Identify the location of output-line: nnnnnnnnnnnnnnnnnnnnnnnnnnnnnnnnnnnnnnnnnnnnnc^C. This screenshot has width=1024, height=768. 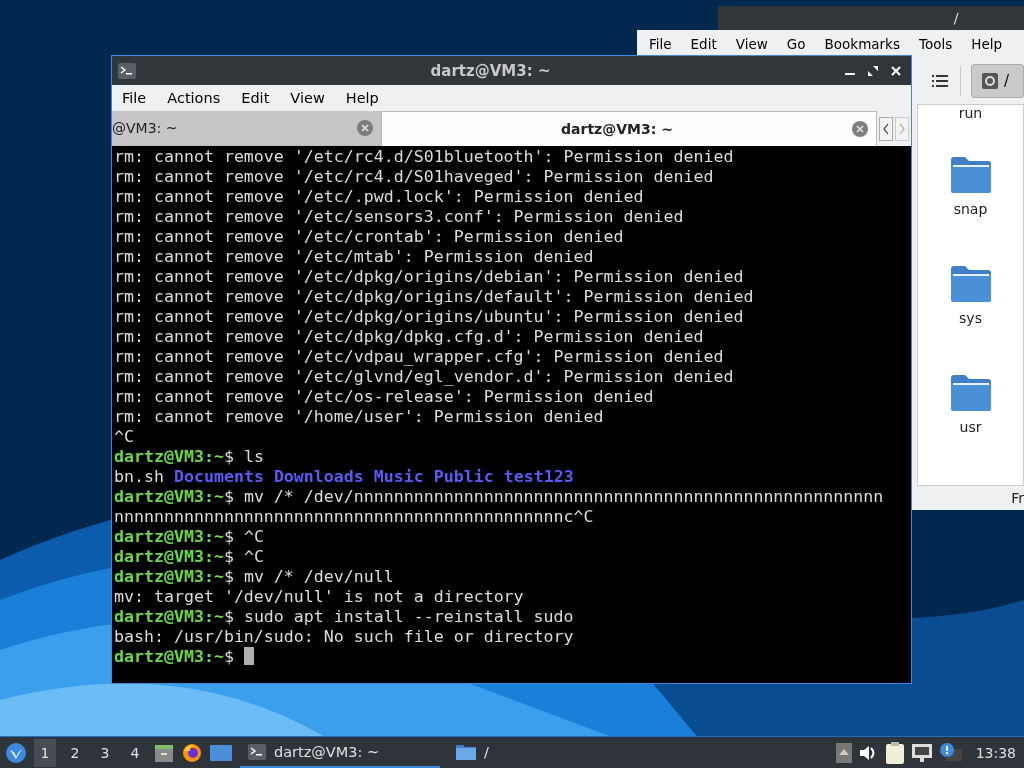
(354, 517).